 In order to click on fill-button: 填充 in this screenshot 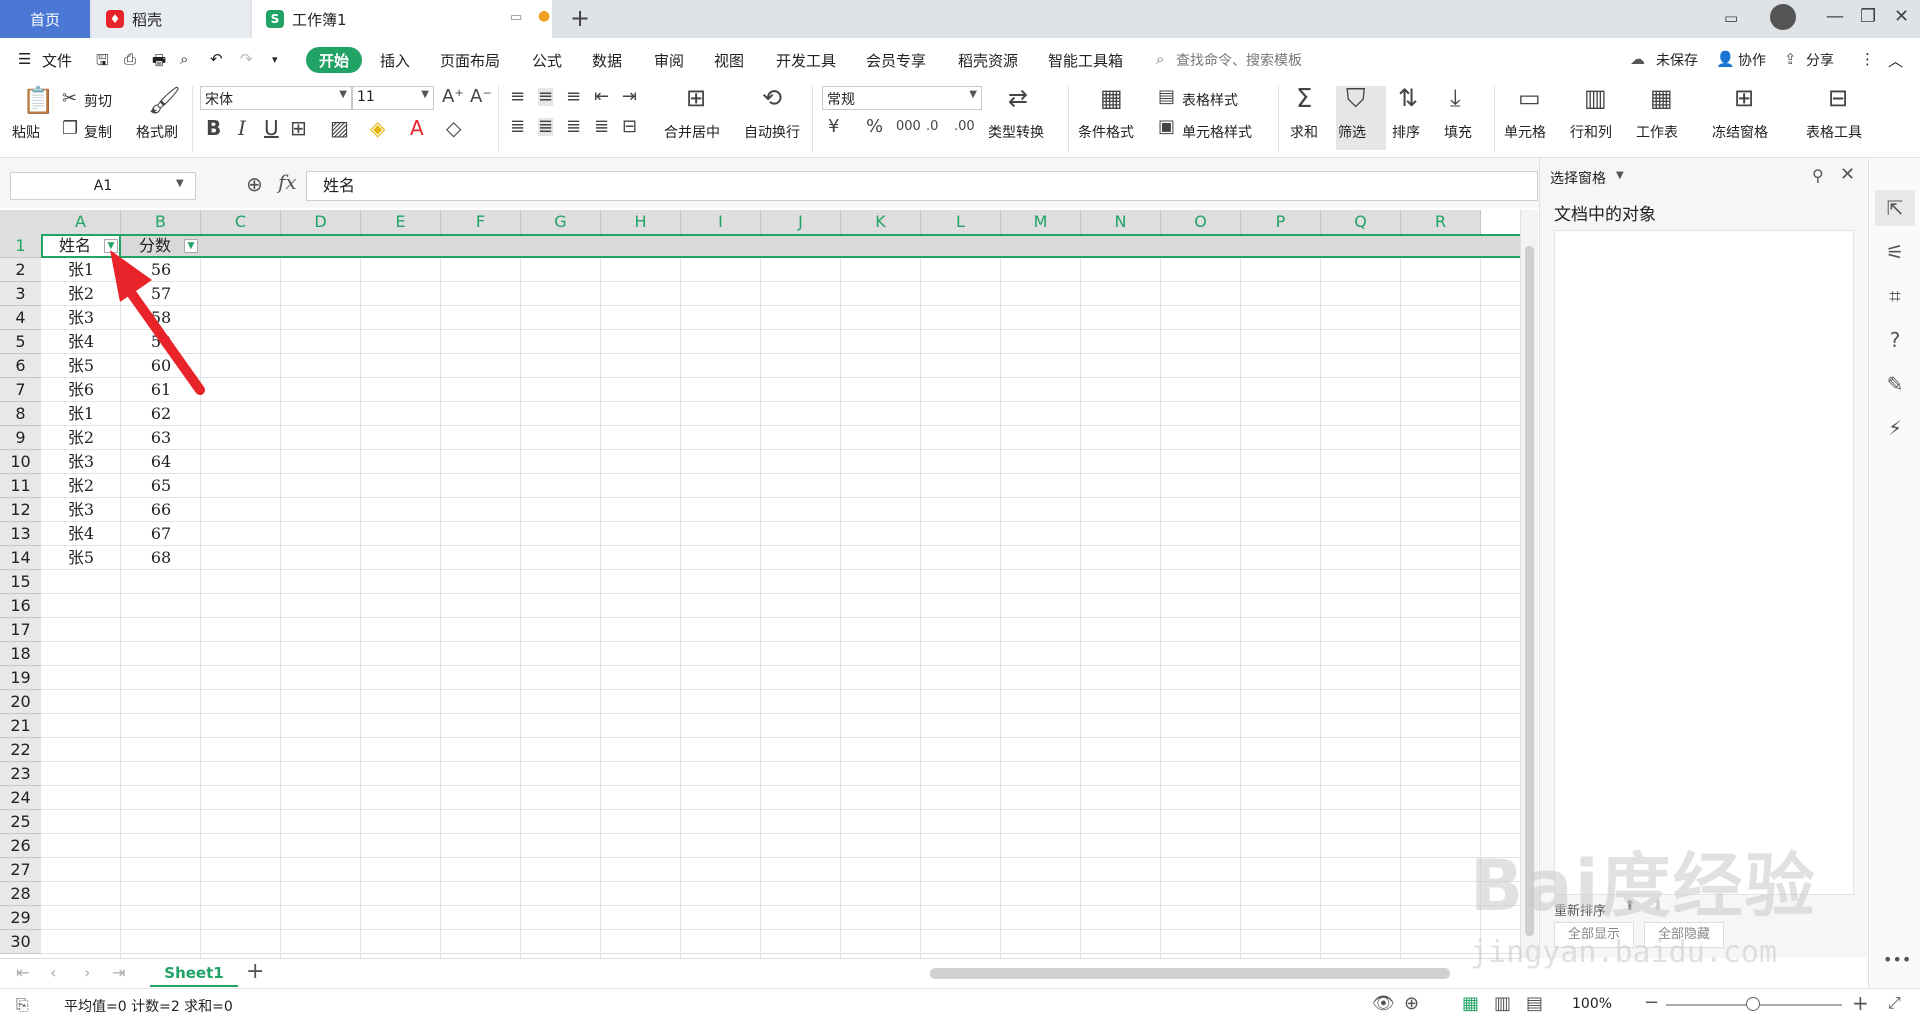, I will do `click(1458, 132)`.